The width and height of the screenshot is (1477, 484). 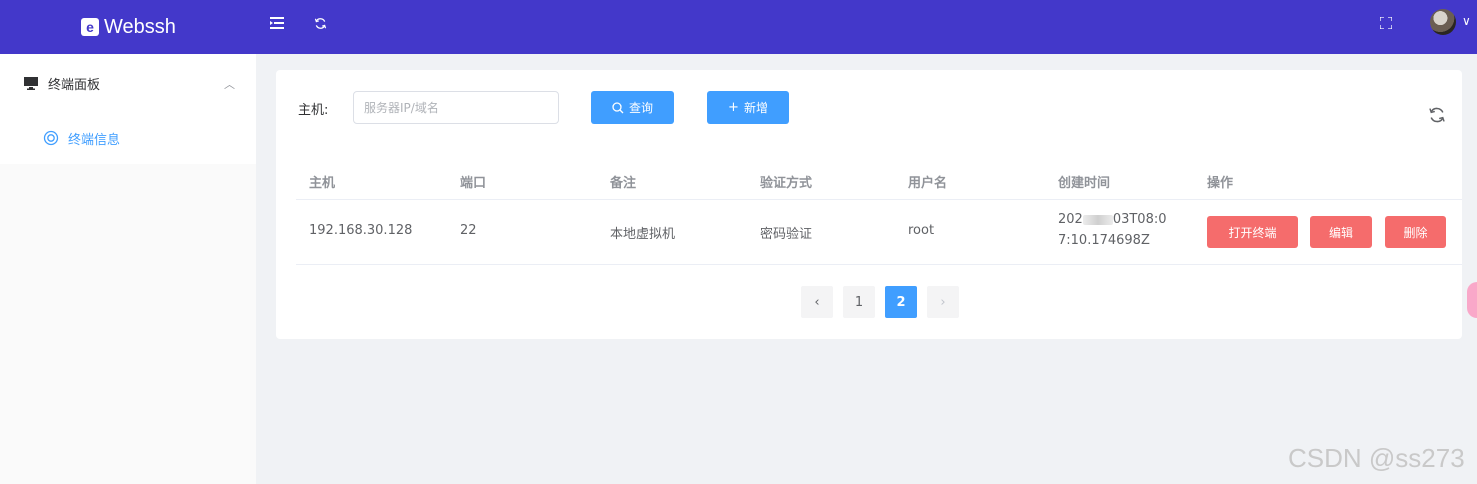 I want to click on pagination: ‹ 1 2 ›, so click(x=880, y=302).